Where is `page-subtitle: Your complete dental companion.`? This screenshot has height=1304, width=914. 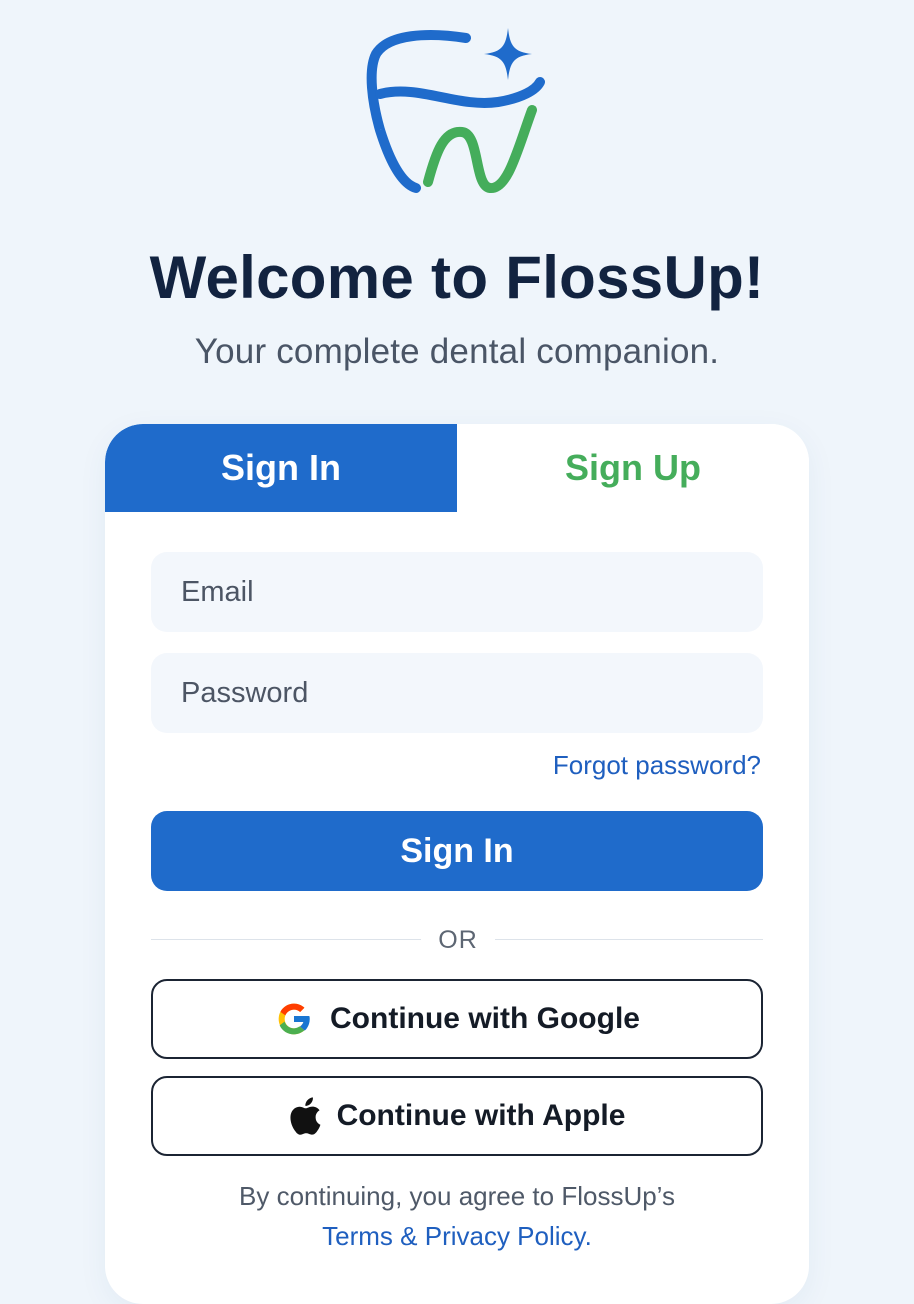 page-subtitle: Your complete dental companion. is located at coordinates (457, 351).